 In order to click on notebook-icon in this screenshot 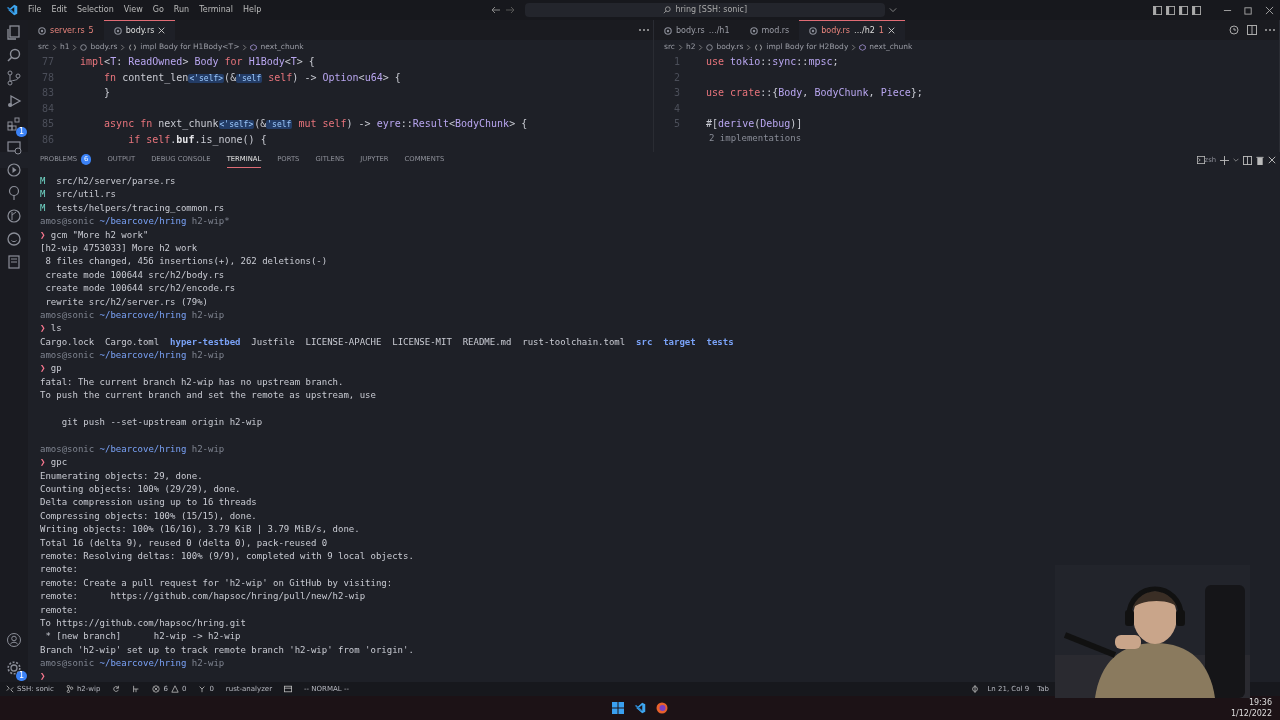, I will do `click(14, 262)`.